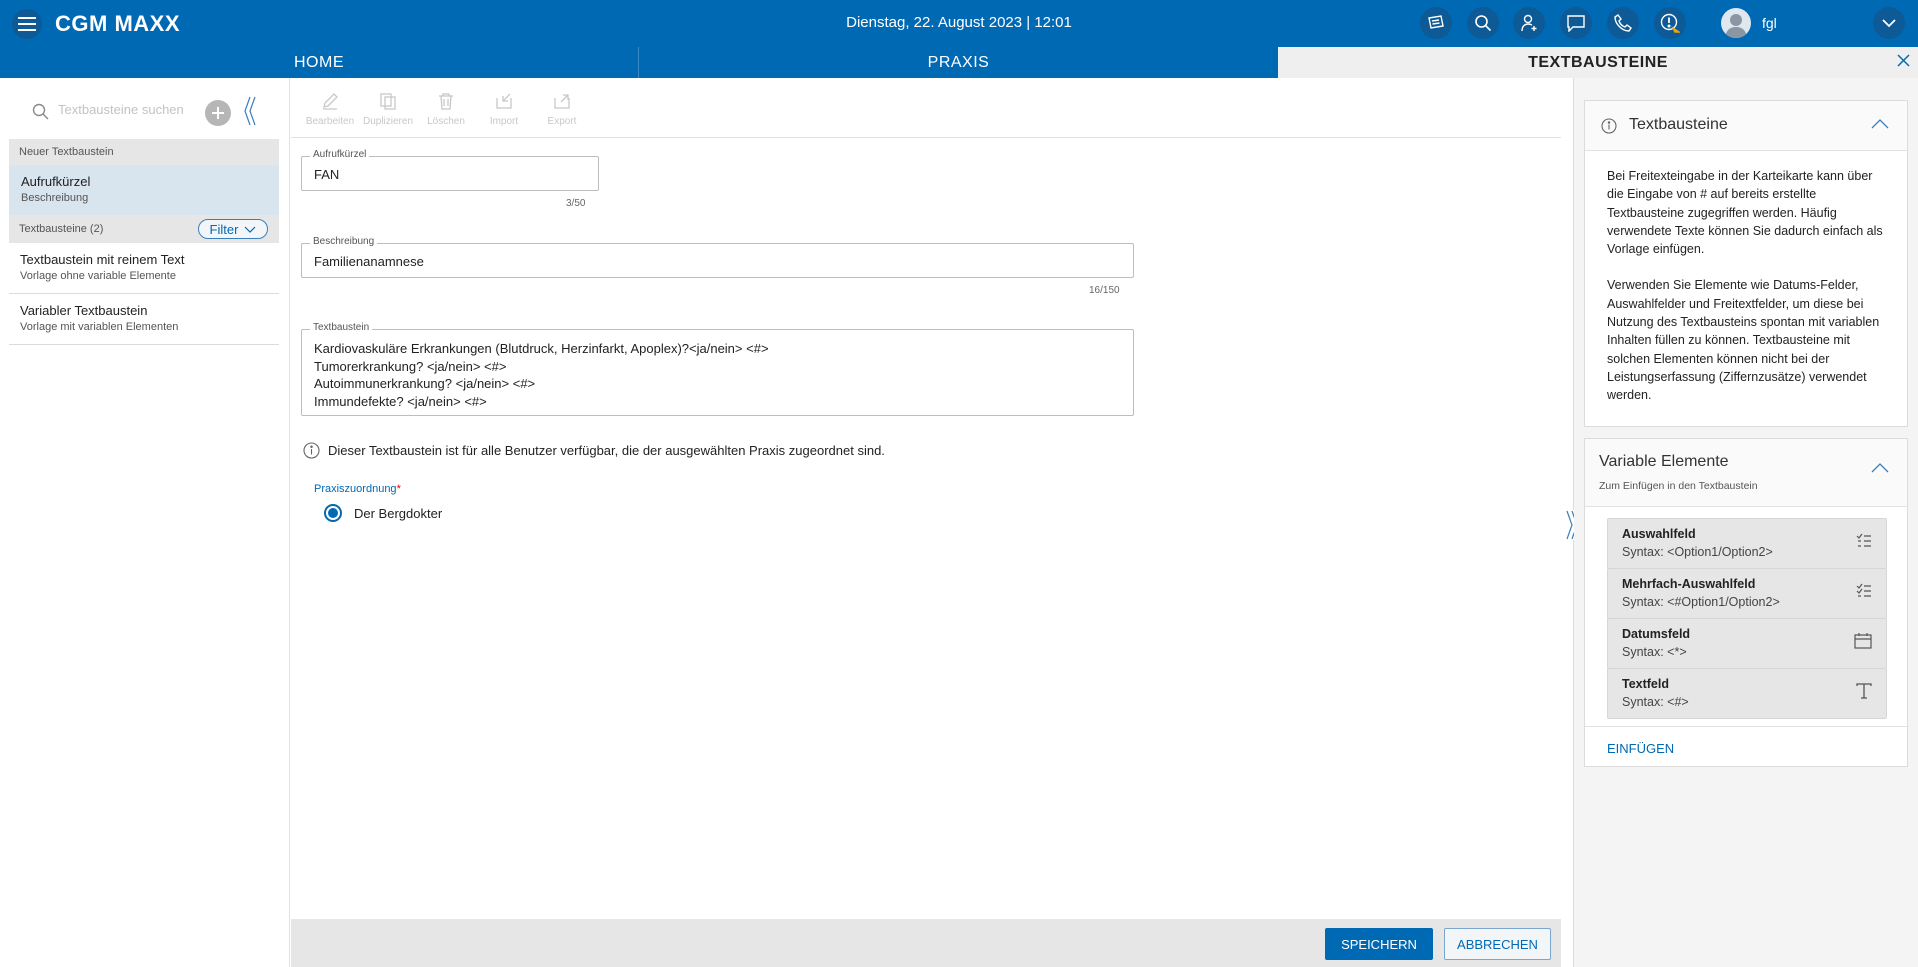 This screenshot has width=1918, height=967. What do you see at coordinates (369, 261) in the screenshot?
I see `description-value: Familienanamnese` at bounding box center [369, 261].